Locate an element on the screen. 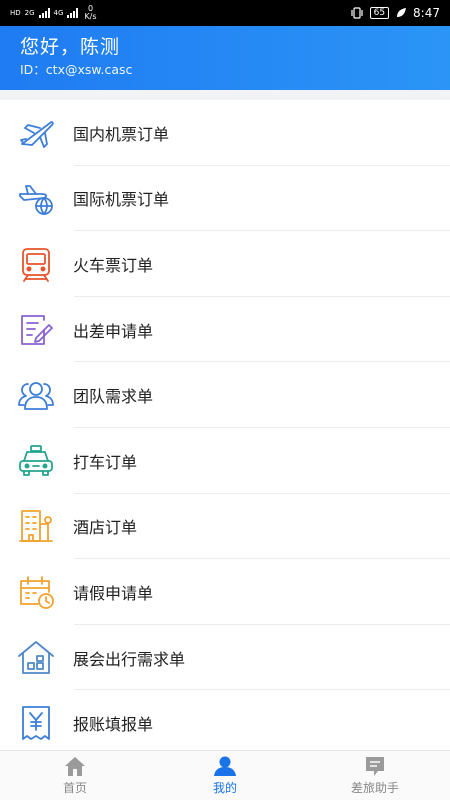 This screenshot has height=800, width=450. receipt-yen-icon is located at coordinates (36, 723).